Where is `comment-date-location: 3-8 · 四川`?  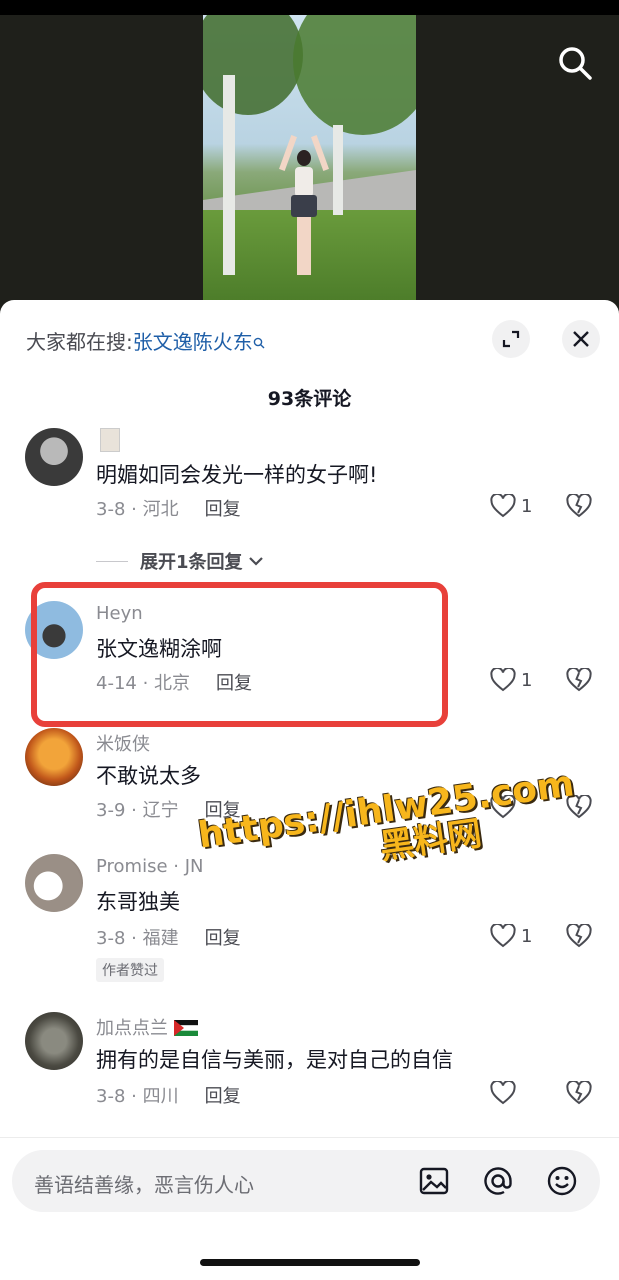
comment-date-location: 3-8 · 四川 is located at coordinates (137, 1096).